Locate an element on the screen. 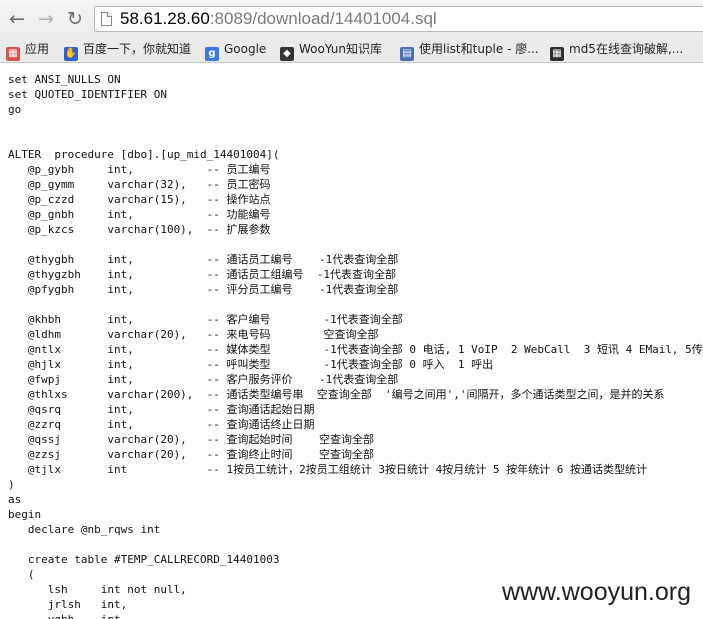 This screenshot has width=703, height=619. code-line: @p_czzd varchar(15), -- 操作站点 is located at coordinates (139, 199).